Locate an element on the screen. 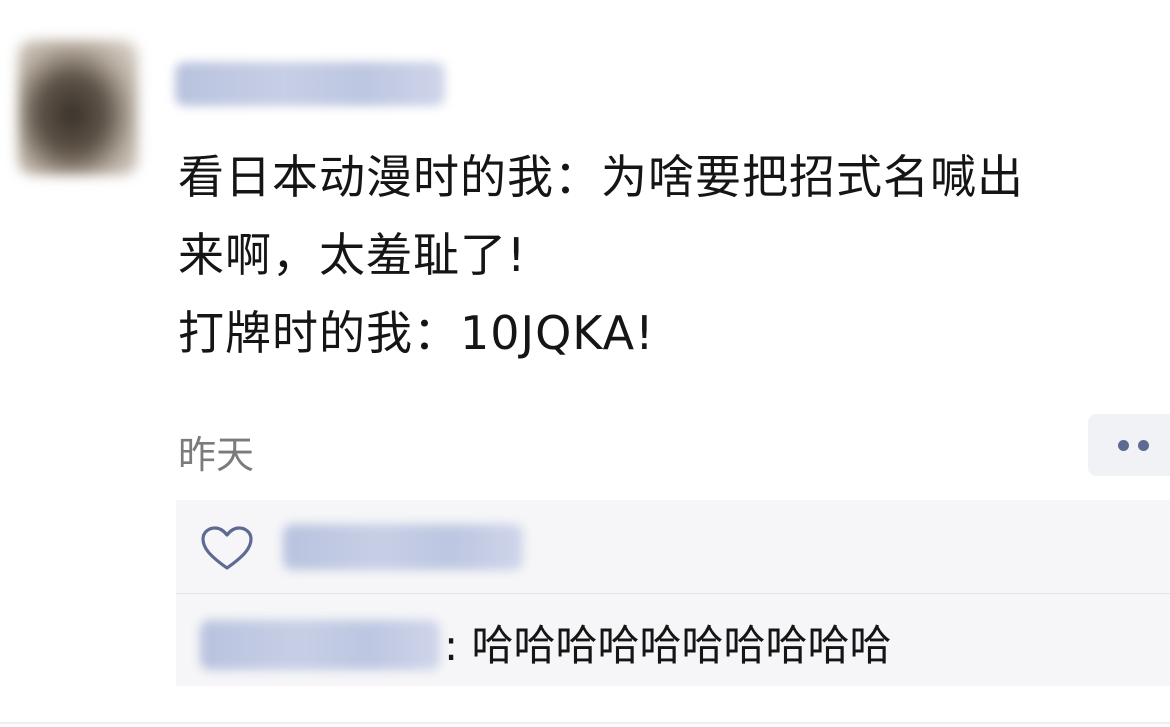  like-user-blurred is located at coordinates (403, 547).